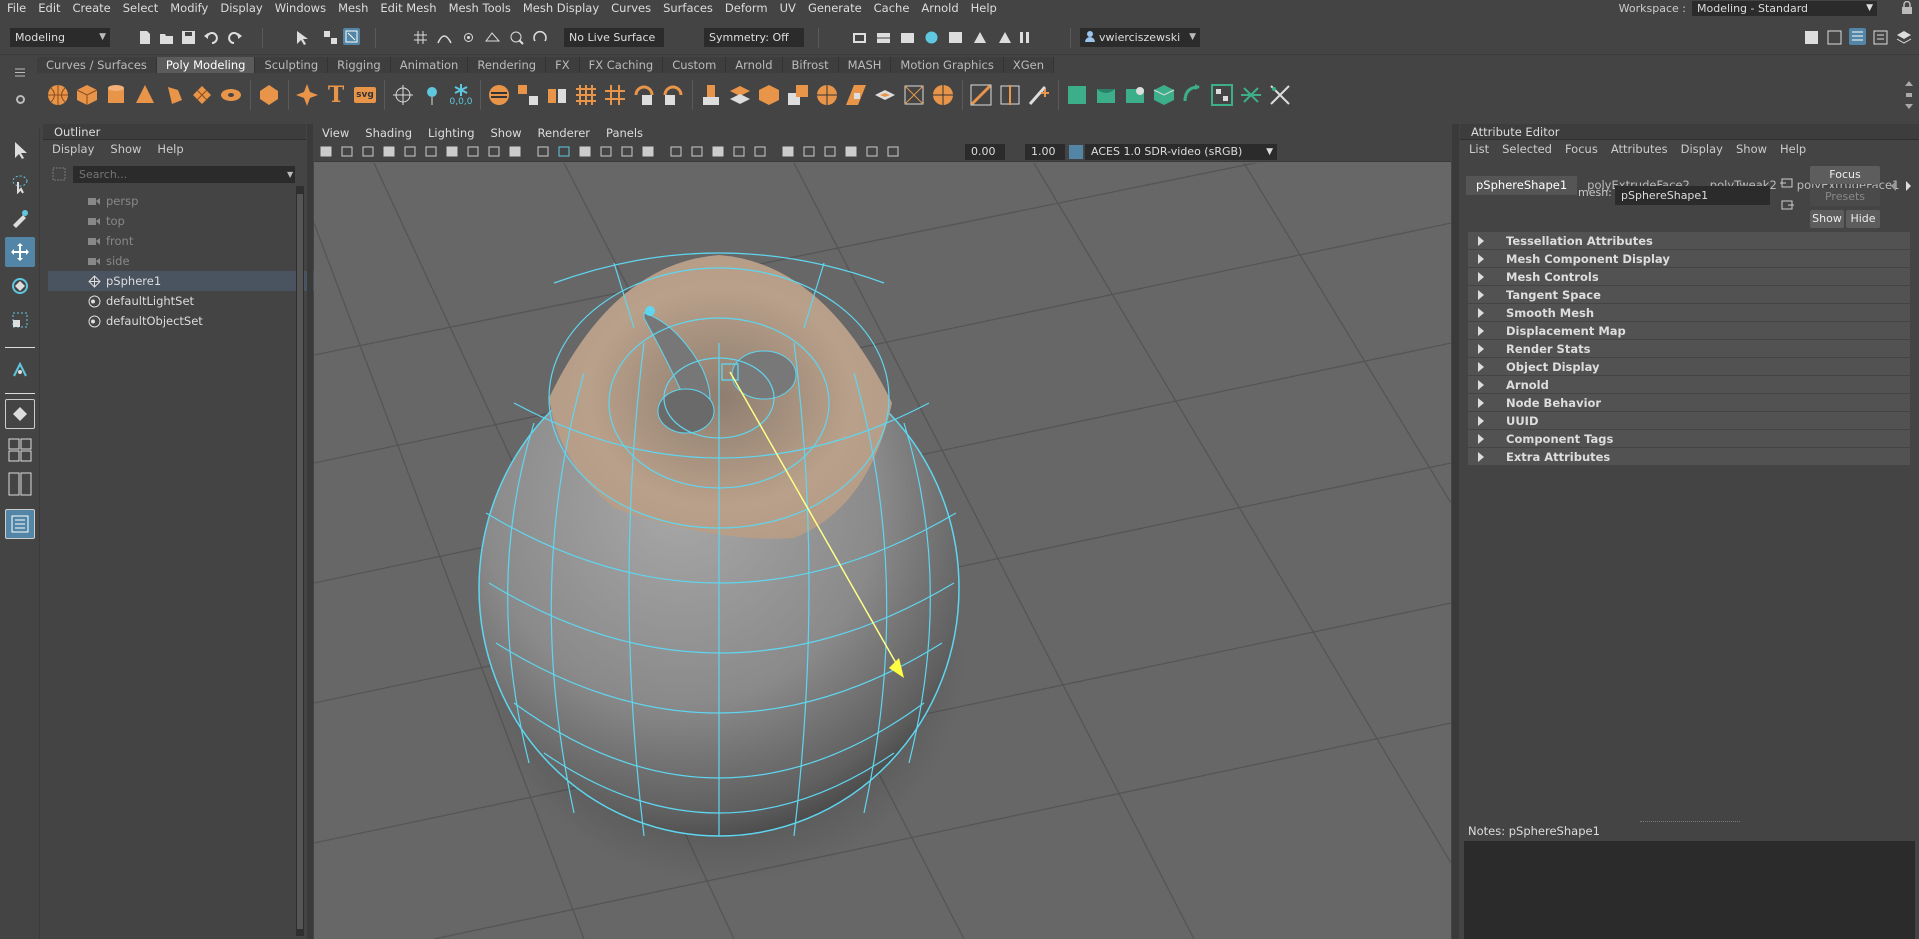 The height and width of the screenshot is (939, 1919). What do you see at coordinates (184, 174) in the screenshot?
I see `outliner-search-input` at bounding box center [184, 174].